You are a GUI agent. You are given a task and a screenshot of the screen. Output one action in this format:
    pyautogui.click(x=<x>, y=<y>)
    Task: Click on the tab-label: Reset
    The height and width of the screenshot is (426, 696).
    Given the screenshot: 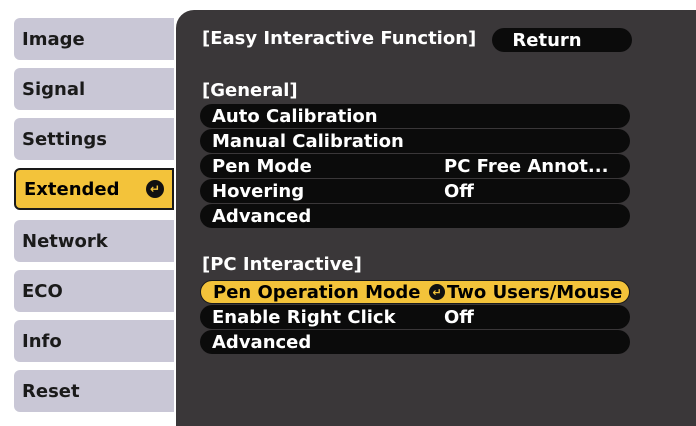 What is the action you would take?
    pyautogui.click(x=51, y=391)
    